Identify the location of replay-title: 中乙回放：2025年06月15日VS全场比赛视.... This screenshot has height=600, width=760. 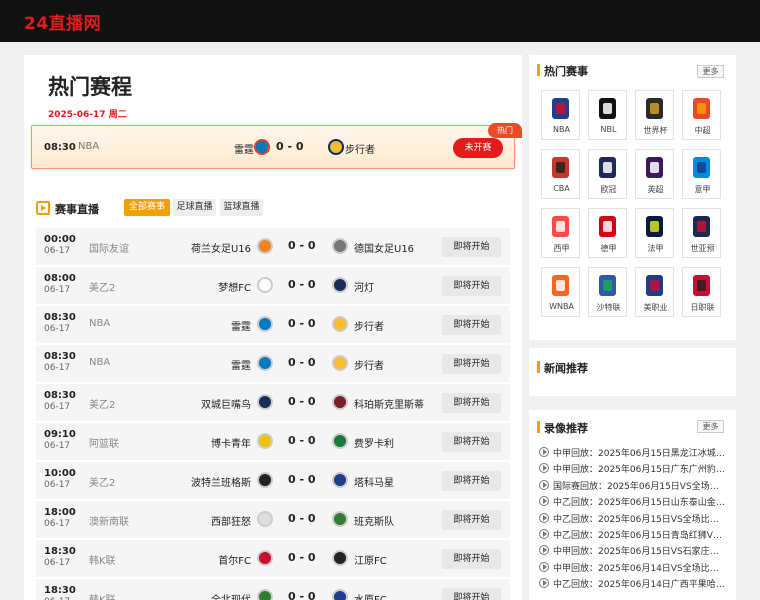
(640, 518).